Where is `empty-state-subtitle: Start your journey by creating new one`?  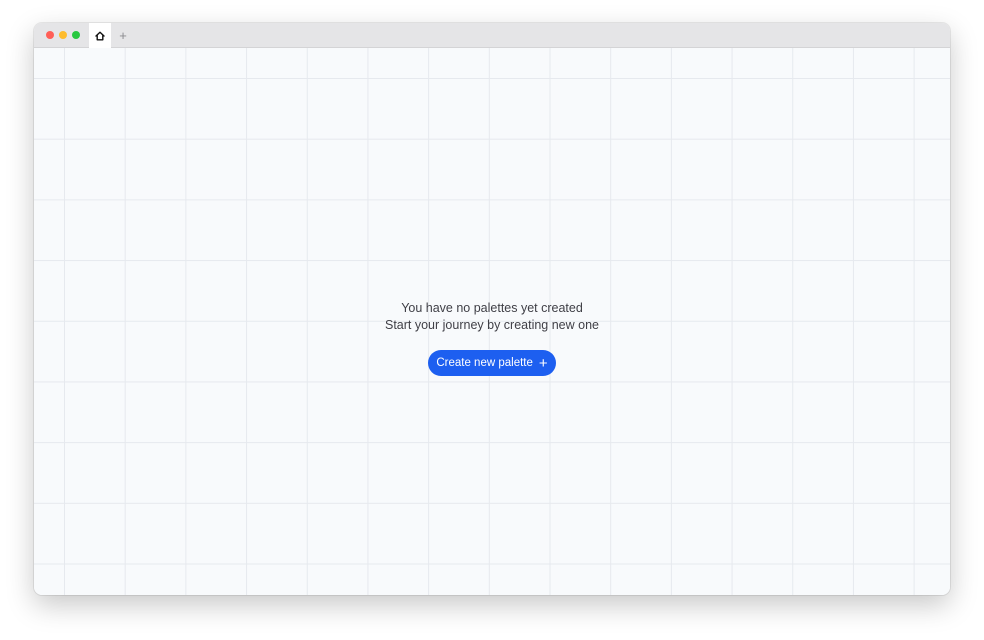
empty-state-subtitle: Start your journey by creating new one is located at coordinates (491, 325).